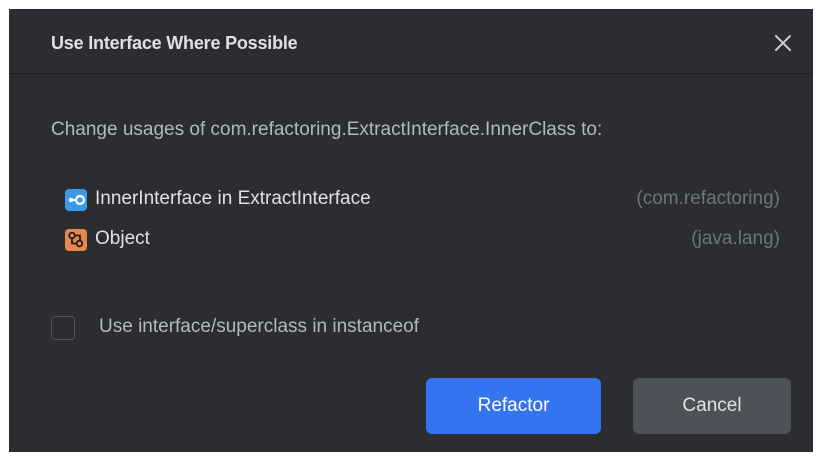 The width and height of the screenshot is (822, 461). Describe the element at coordinates (122, 238) in the screenshot. I see `list-item-name: Object` at that location.